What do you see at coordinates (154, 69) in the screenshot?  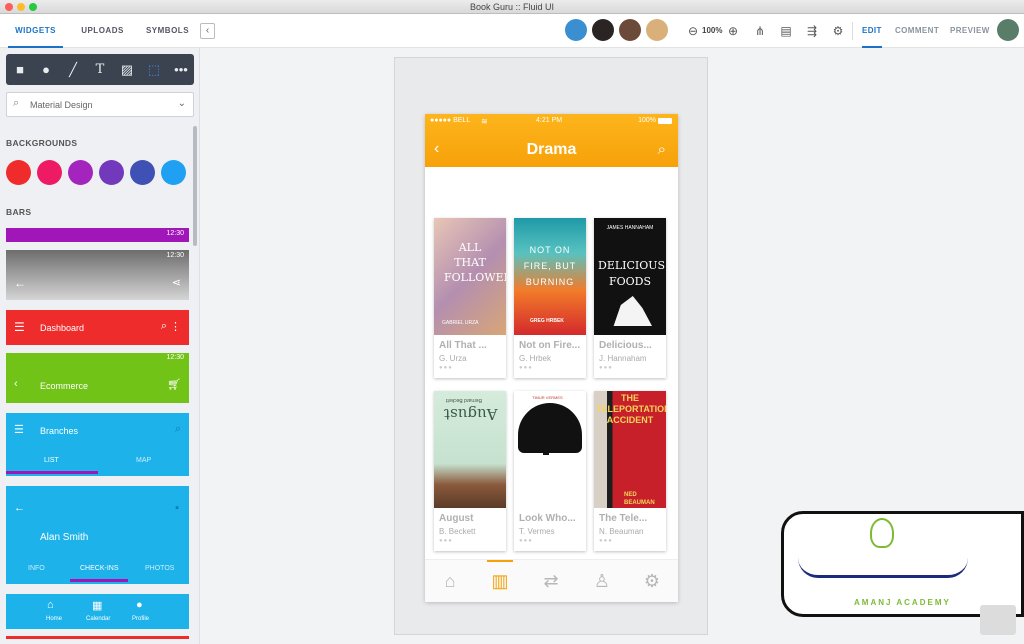 I see `select-pointer-icon: ⬚` at bounding box center [154, 69].